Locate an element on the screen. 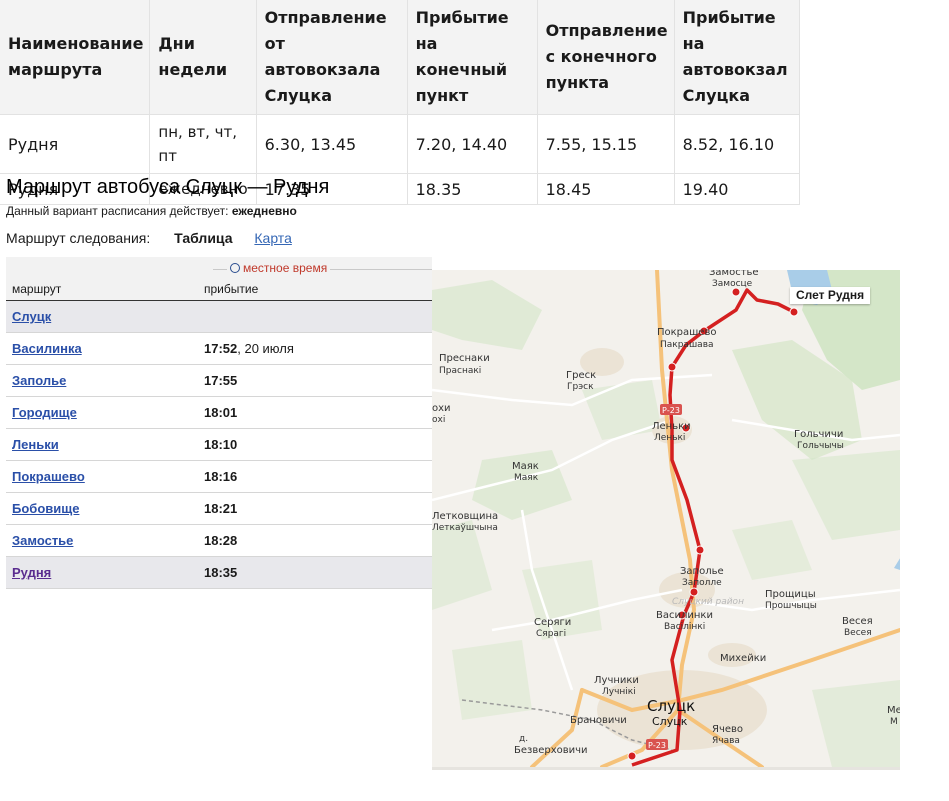 The height and width of the screenshot is (801, 949). place-label: Пакрашава is located at coordinates (687, 345).